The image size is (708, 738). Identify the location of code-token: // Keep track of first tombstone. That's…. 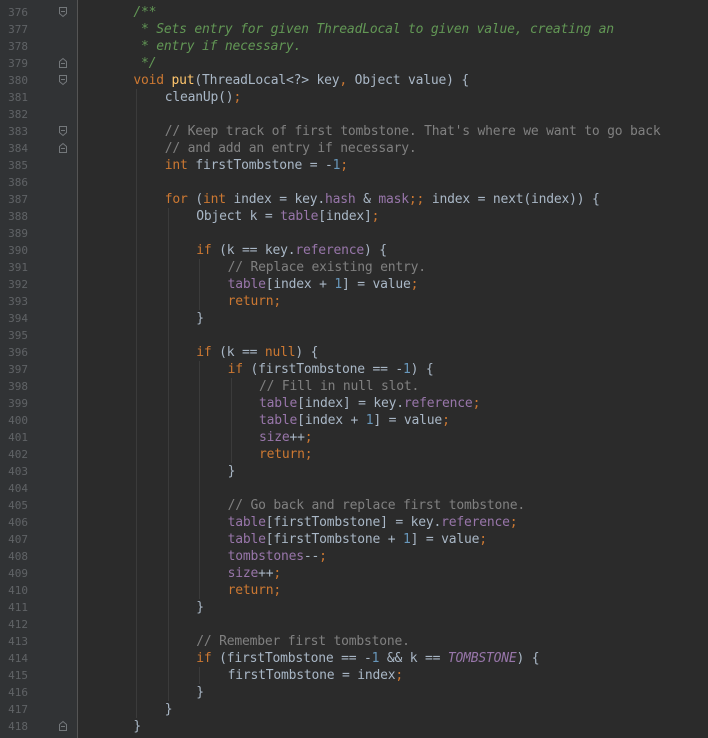
(412, 131).